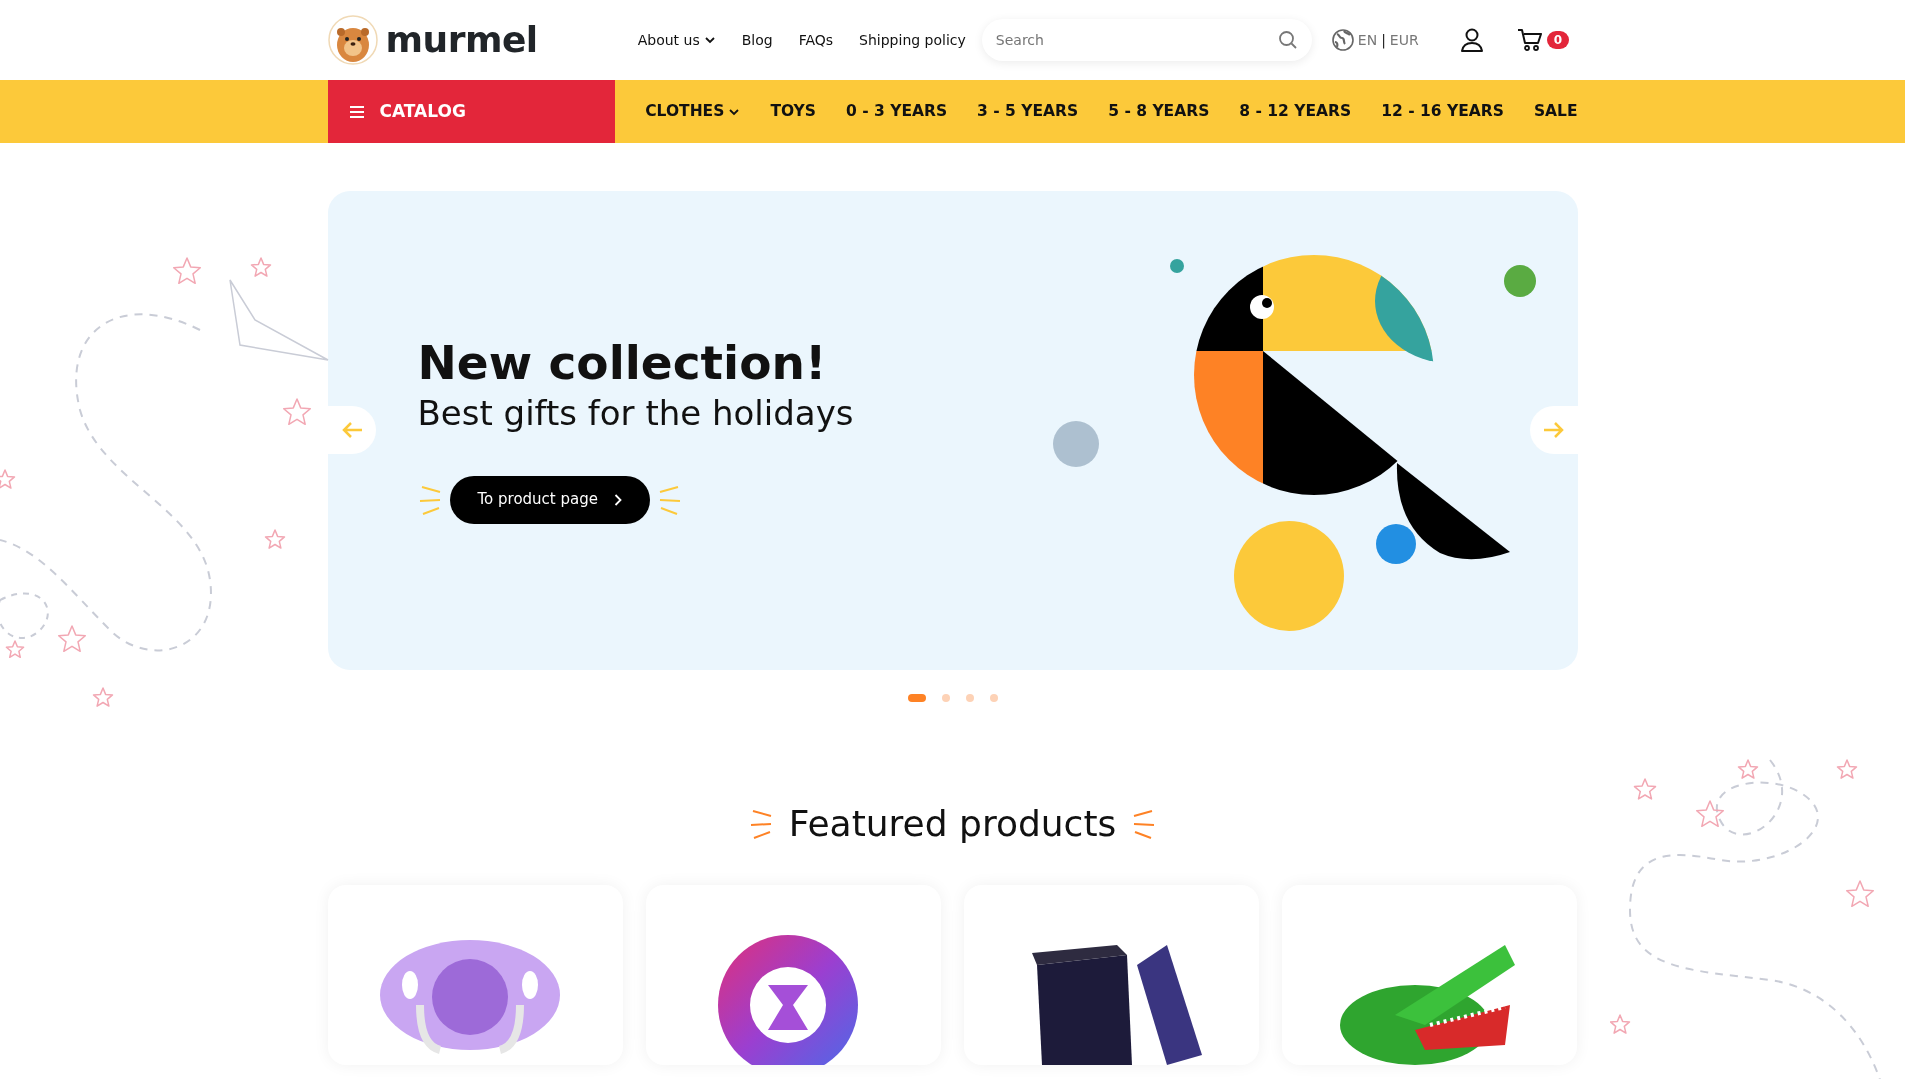  What do you see at coordinates (676, 40) in the screenshot?
I see `top-nav-link: About us` at bounding box center [676, 40].